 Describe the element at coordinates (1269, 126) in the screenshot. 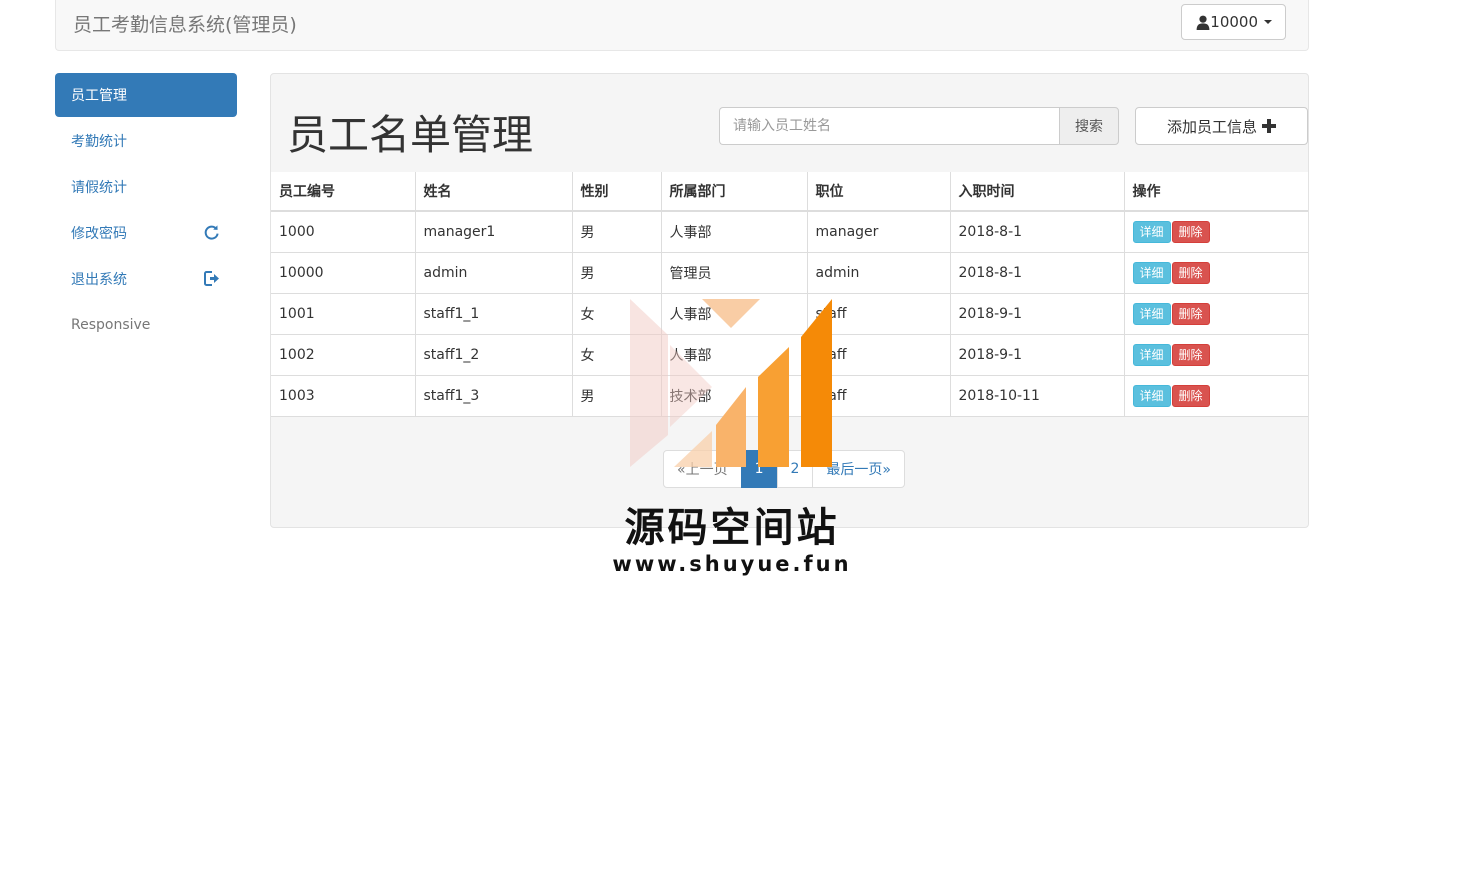

I see `plus-icon` at that location.